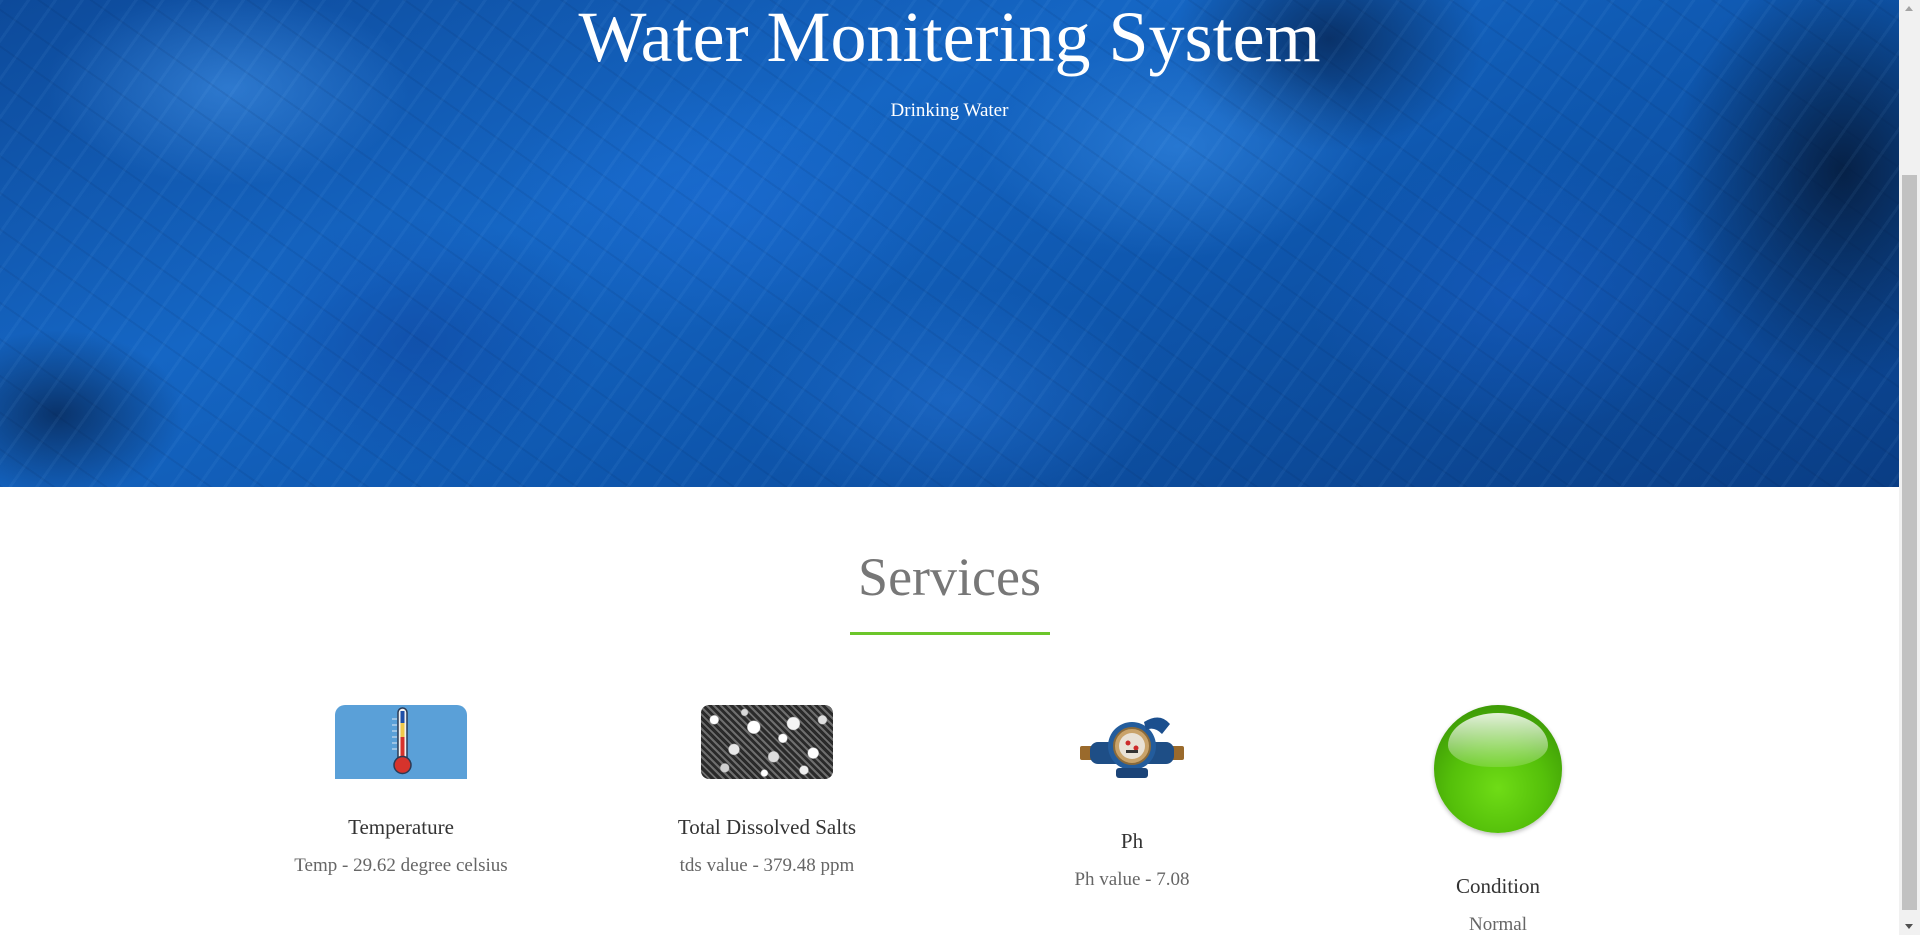  What do you see at coordinates (767, 865) in the screenshot?
I see `service-value: tds value - 379.48 ppm` at bounding box center [767, 865].